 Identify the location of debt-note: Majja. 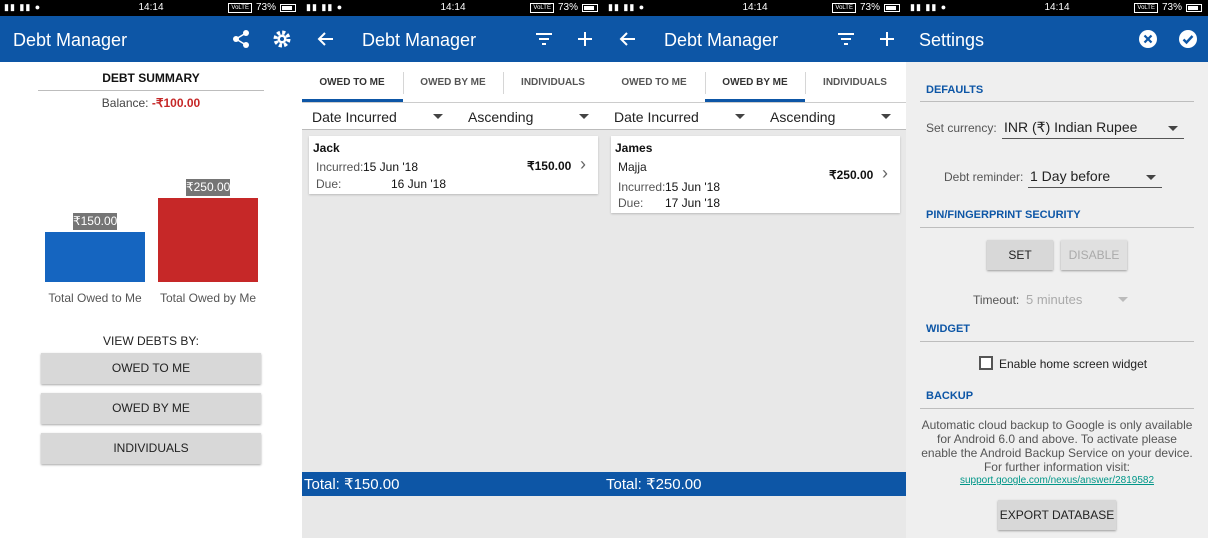
(632, 167).